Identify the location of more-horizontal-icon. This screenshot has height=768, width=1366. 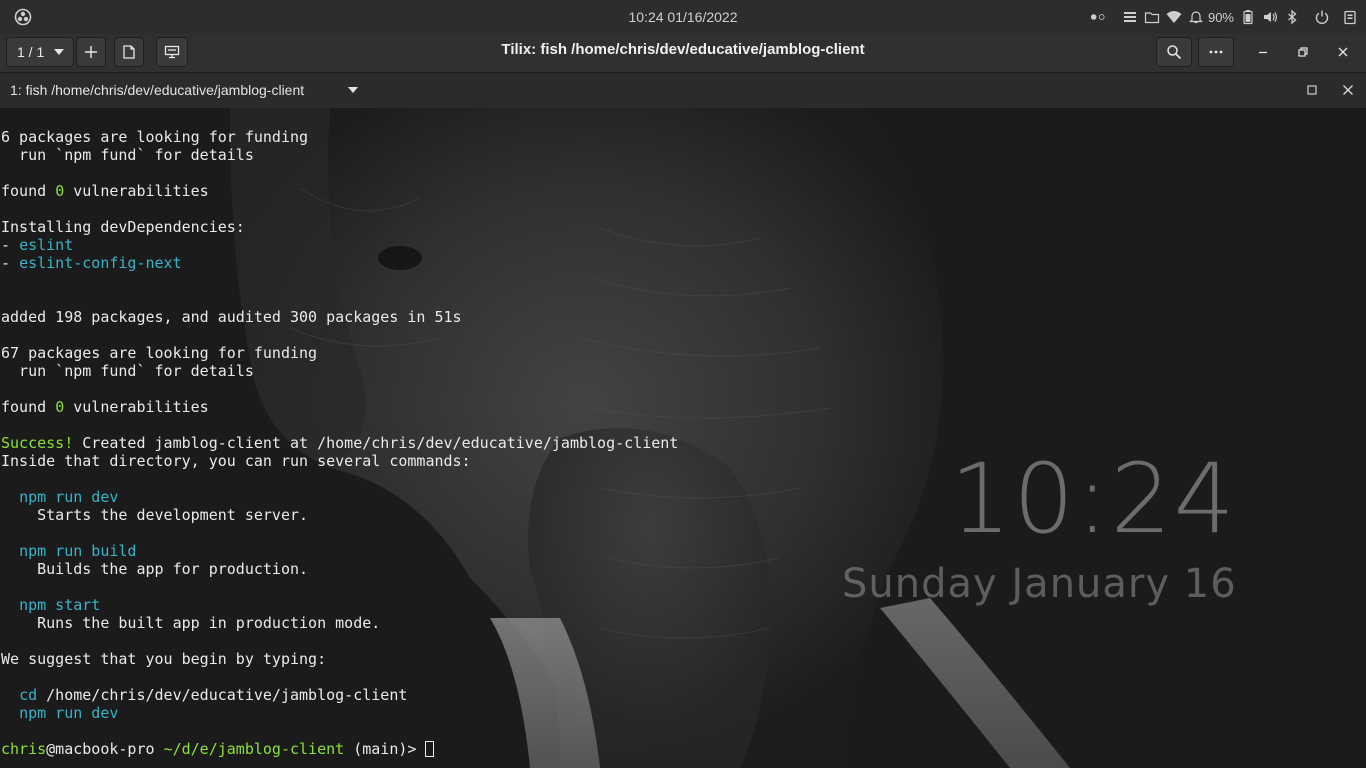
(1216, 52).